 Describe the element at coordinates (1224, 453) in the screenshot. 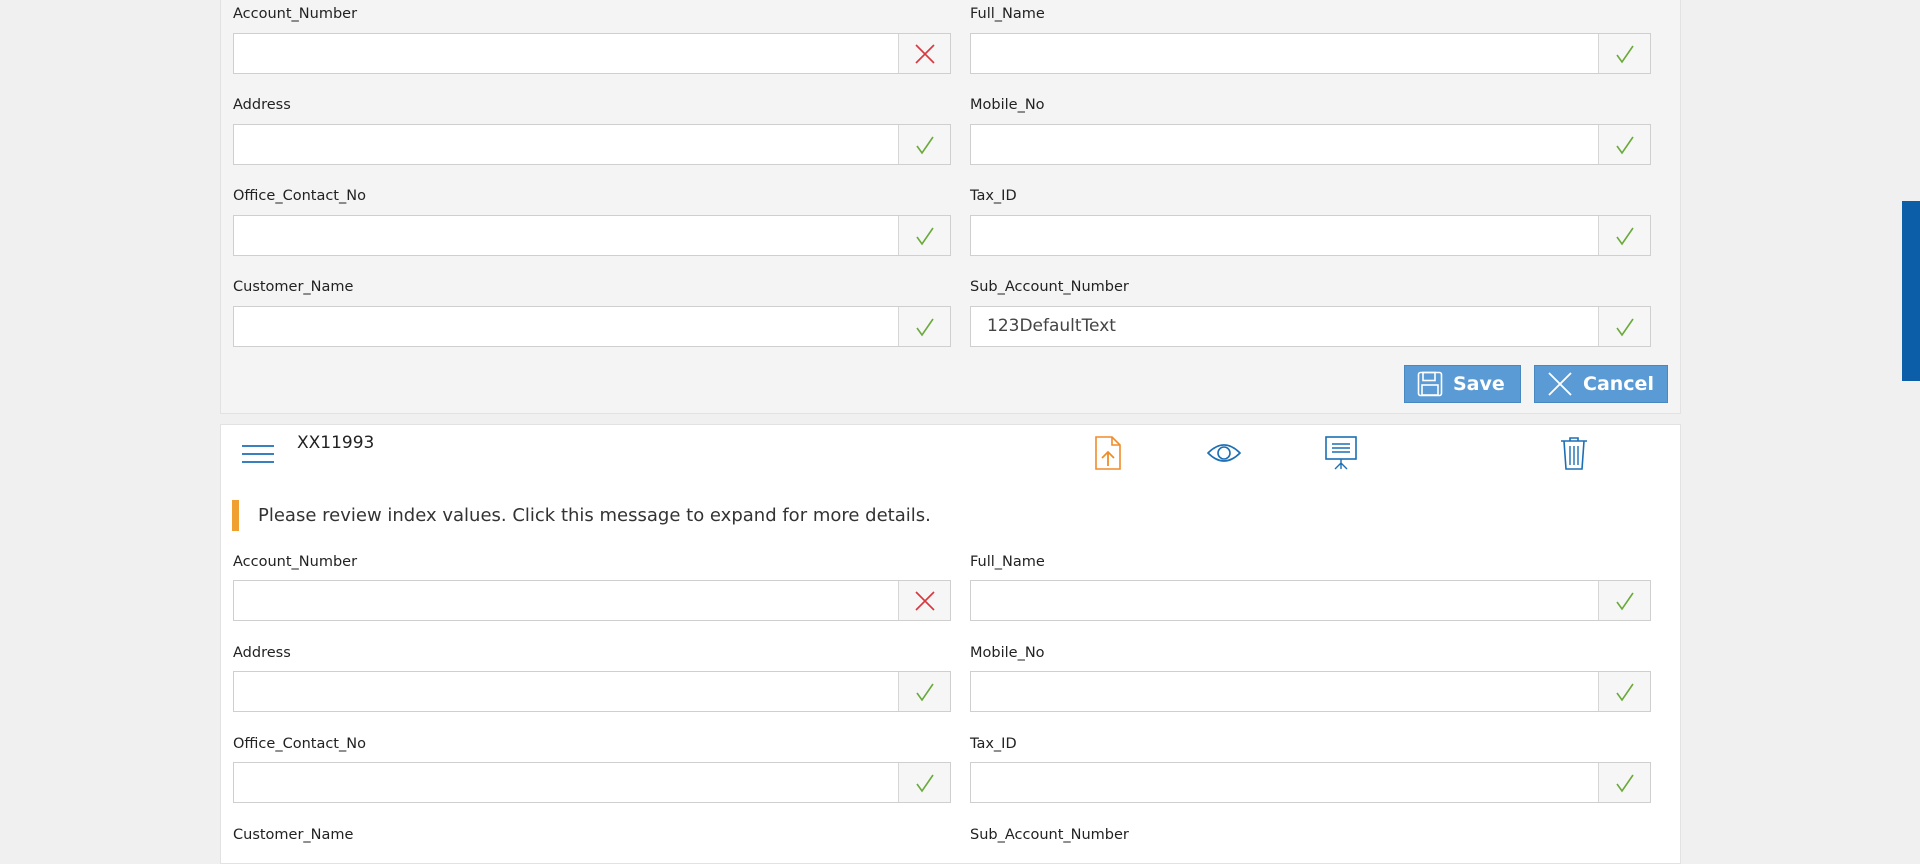

I see `eye-icon` at that location.